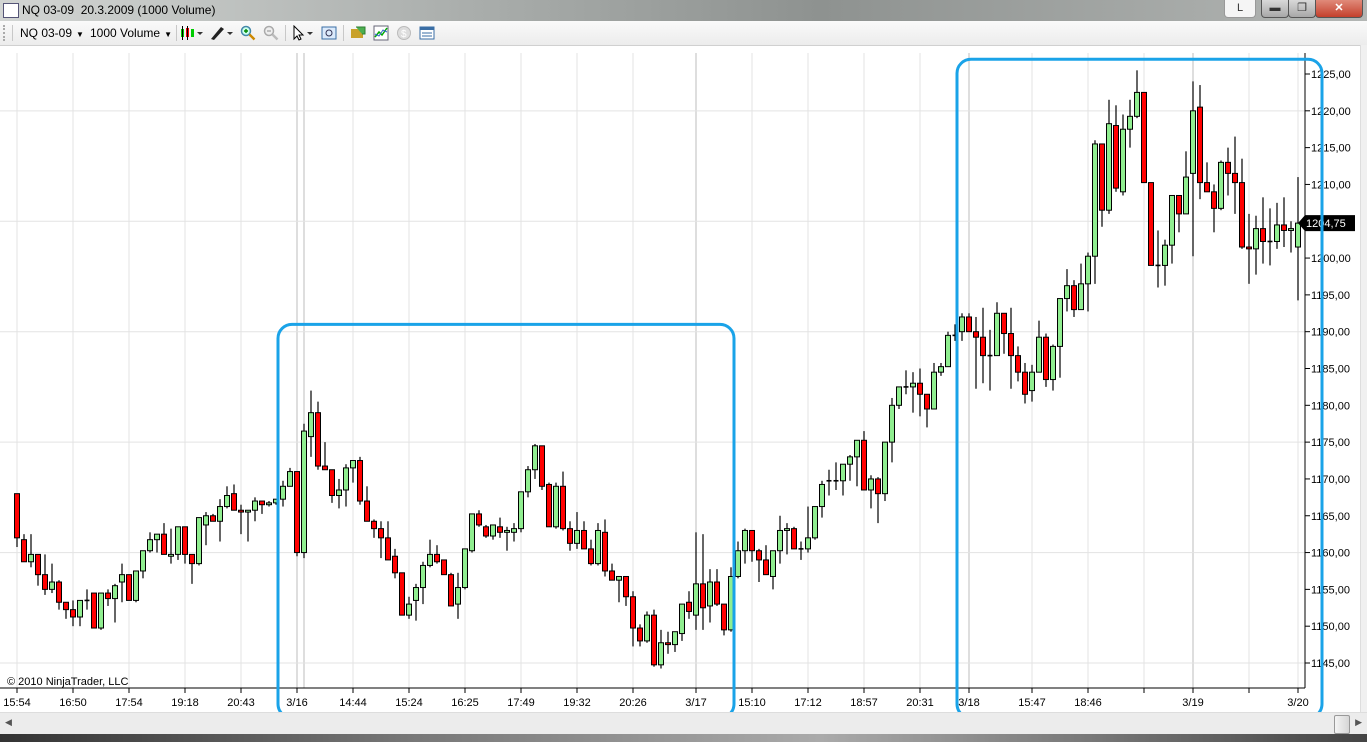 Image resolution: width=1367 pixels, height=742 pixels. I want to click on zoom-in-icon, so click(248, 33).